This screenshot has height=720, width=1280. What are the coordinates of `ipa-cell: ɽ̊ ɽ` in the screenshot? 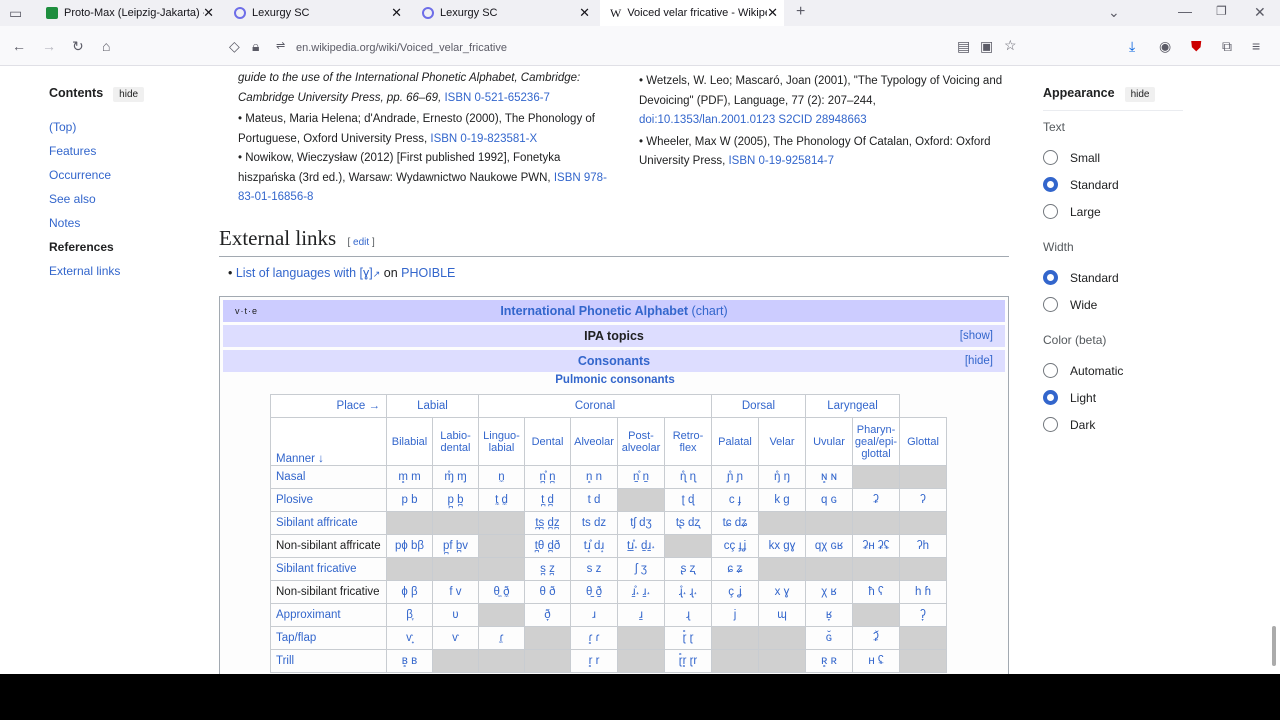 It's located at (688, 638).